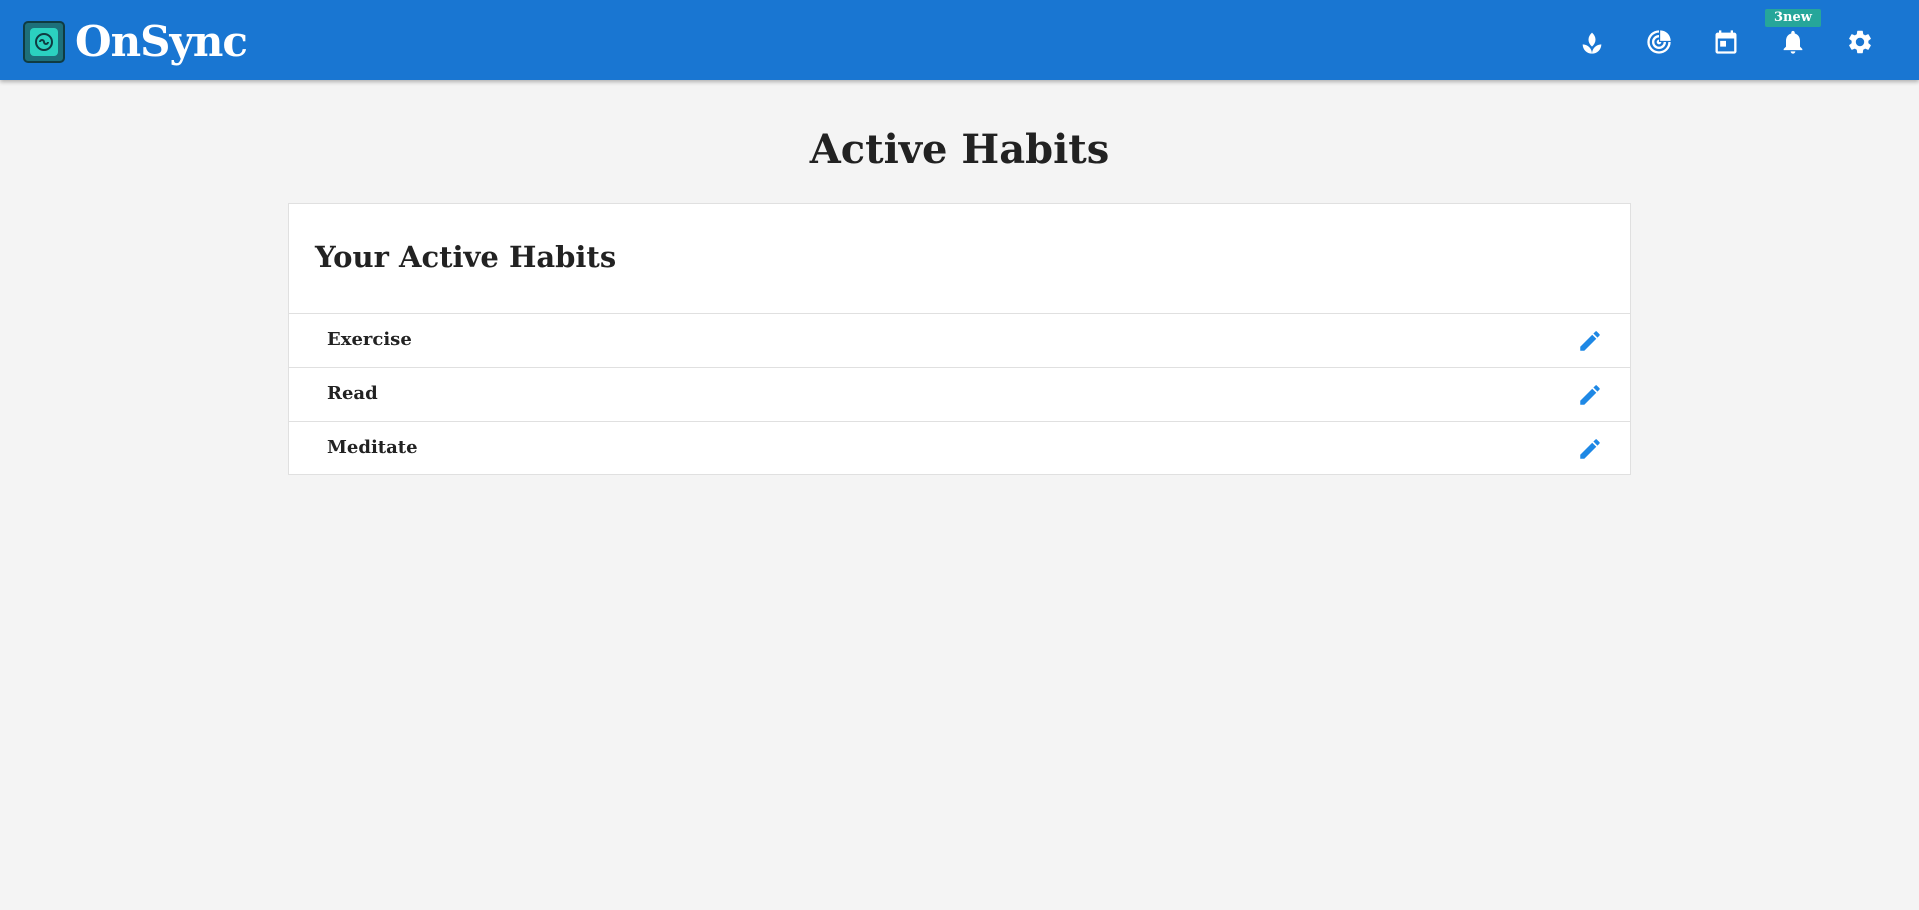 The height and width of the screenshot is (910, 1919). What do you see at coordinates (959, 149) in the screenshot?
I see `page-title: Active Habits` at bounding box center [959, 149].